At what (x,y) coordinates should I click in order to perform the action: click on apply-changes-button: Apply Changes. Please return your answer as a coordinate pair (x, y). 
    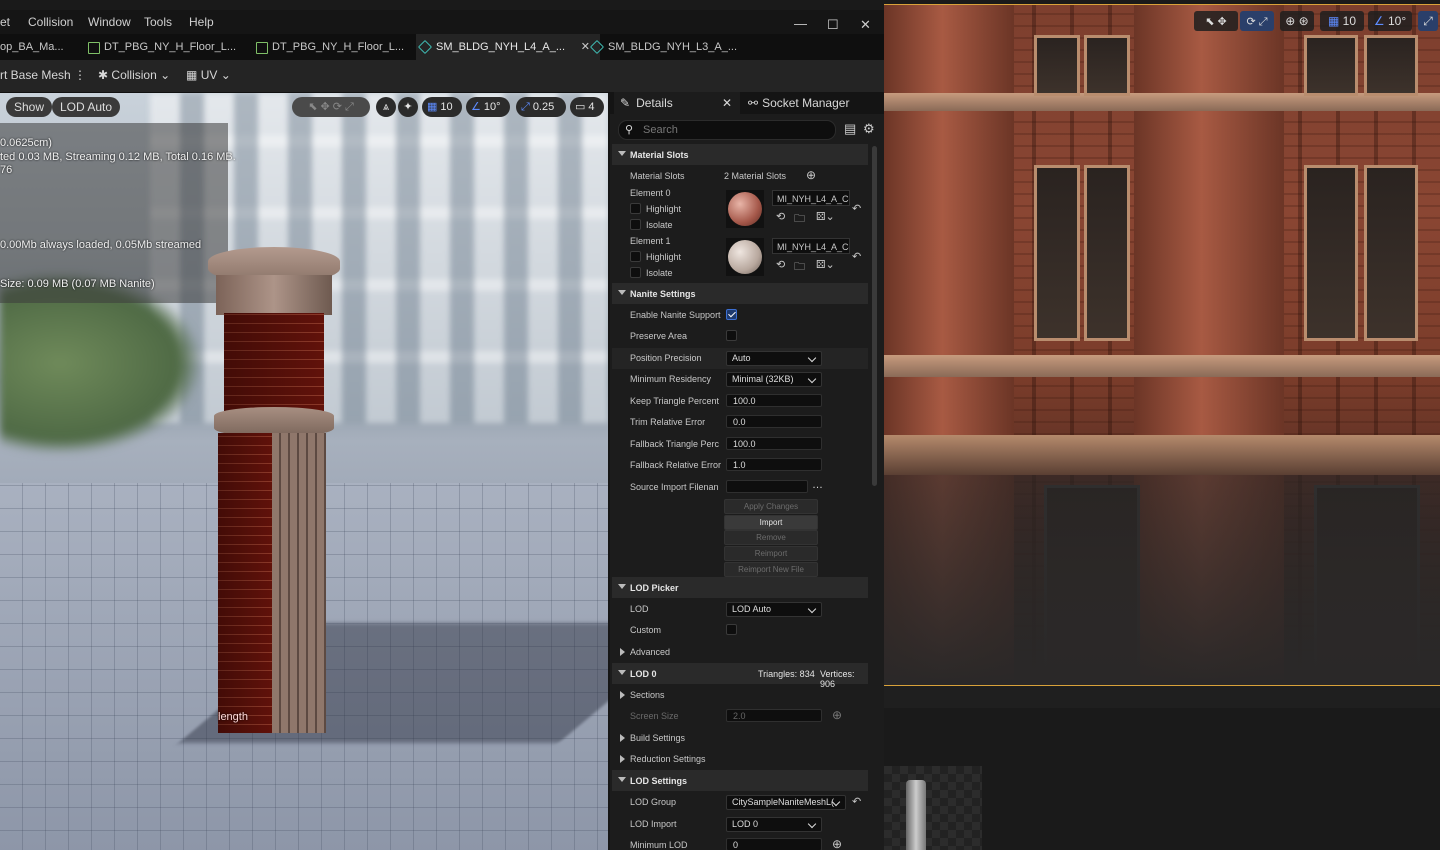
    Looking at the image, I should click on (771, 506).